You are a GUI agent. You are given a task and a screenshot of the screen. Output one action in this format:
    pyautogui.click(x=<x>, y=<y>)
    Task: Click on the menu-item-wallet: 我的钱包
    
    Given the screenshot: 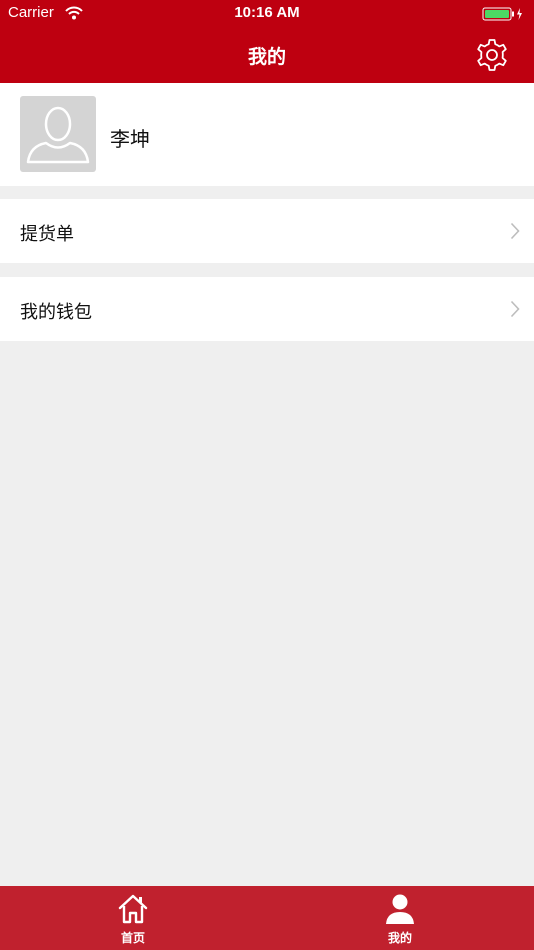 What is the action you would take?
    pyautogui.click(x=267, y=309)
    